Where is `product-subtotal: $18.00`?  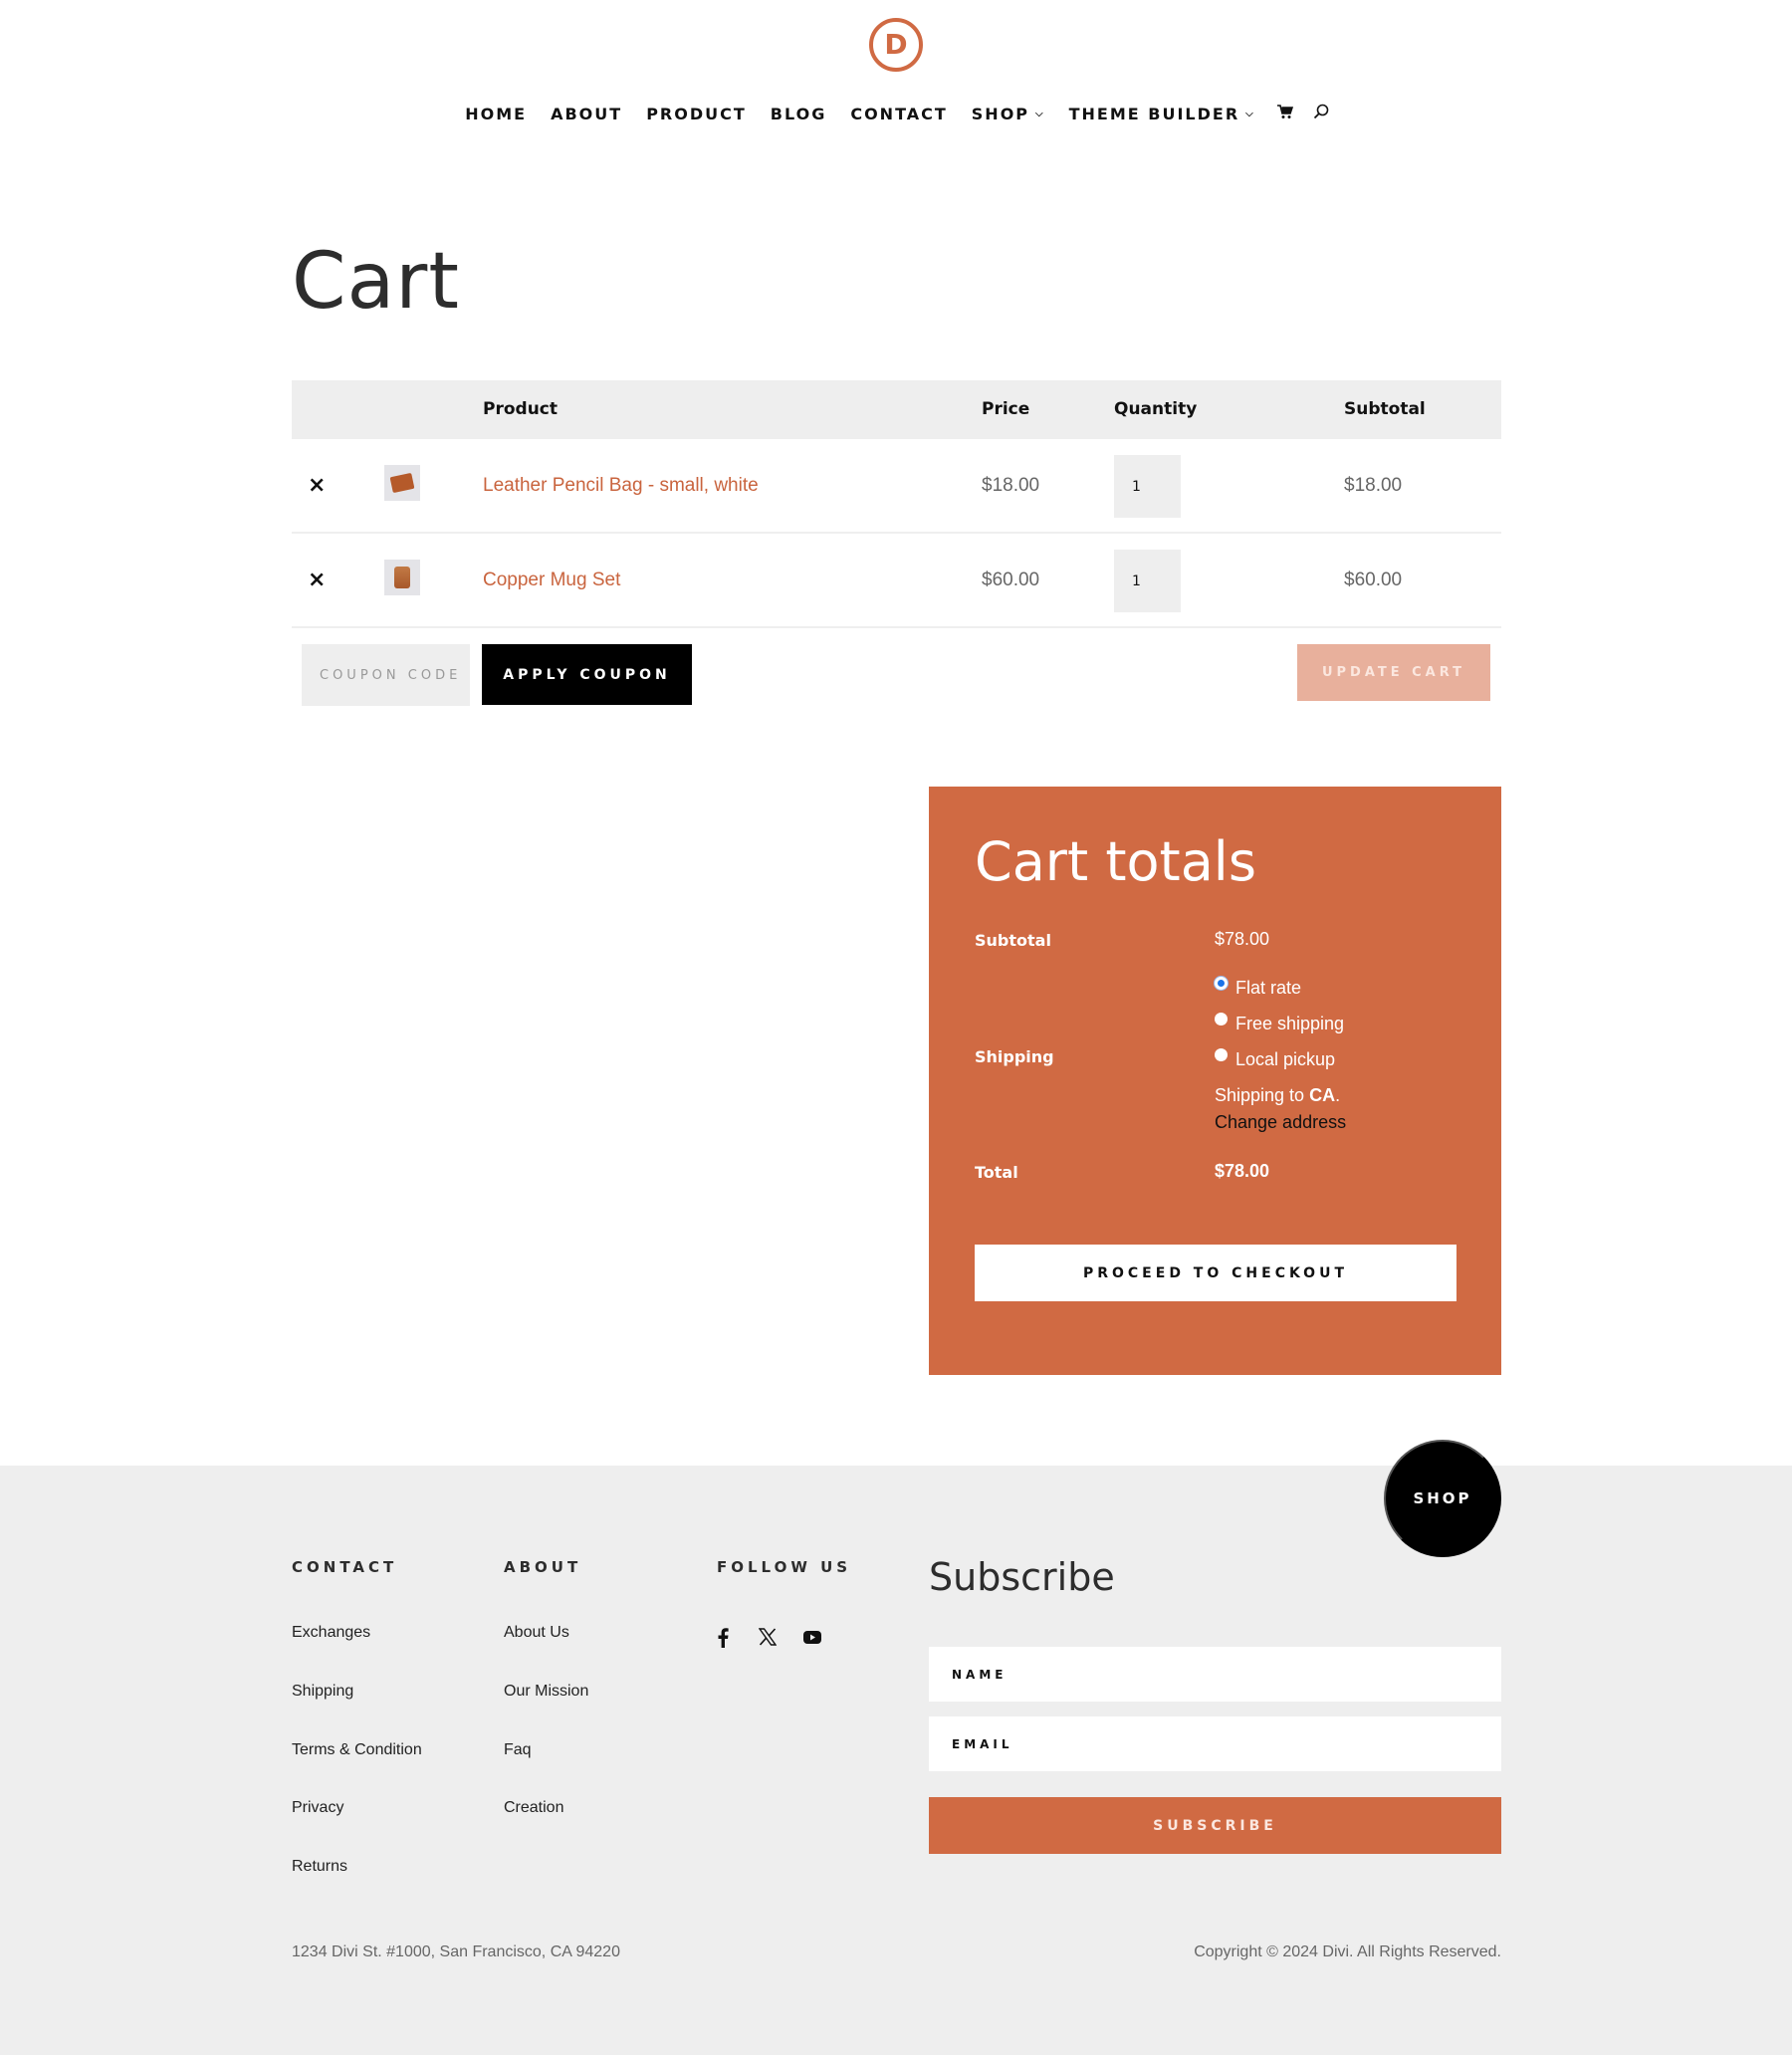
product-subtotal: $18.00 is located at coordinates (1373, 485).